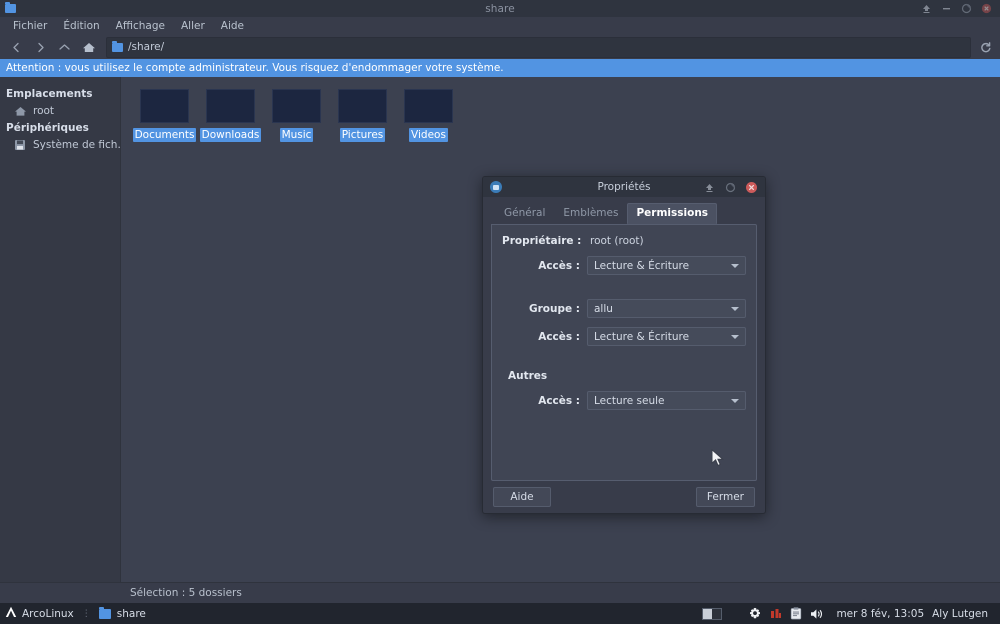 The height and width of the screenshot is (624, 1000). What do you see at coordinates (296, 135) in the screenshot?
I see `file-item-label: Music` at bounding box center [296, 135].